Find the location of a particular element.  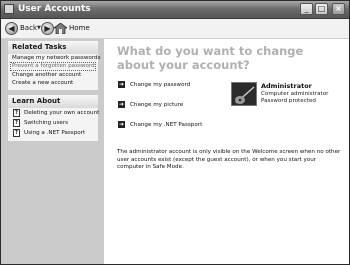

navigation-toolbar: ◀ Back ▼ ▶ Home is located at coordinates (175, 29).